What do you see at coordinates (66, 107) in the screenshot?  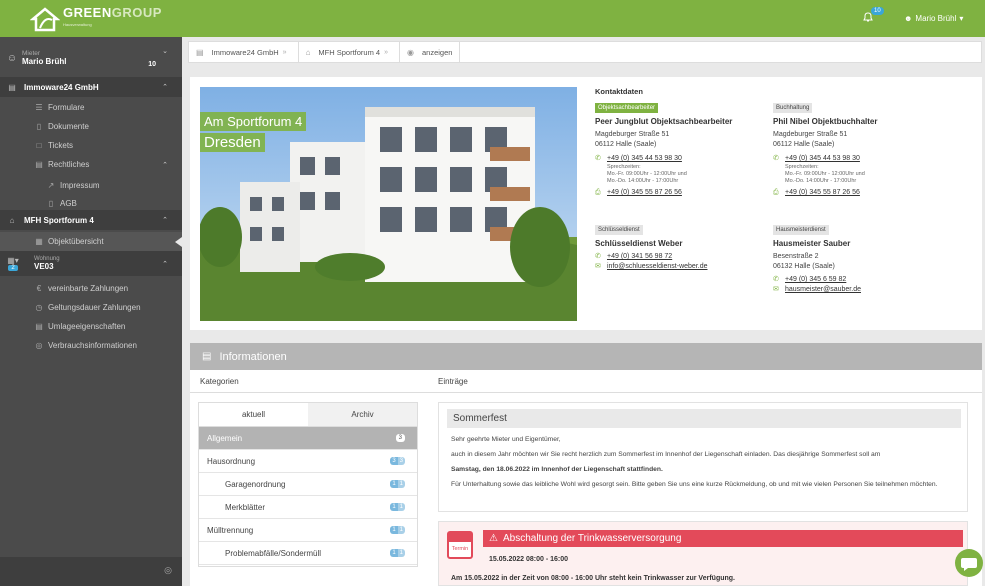 I see `sidebar-item-label: Formulare` at bounding box center [66, 107].